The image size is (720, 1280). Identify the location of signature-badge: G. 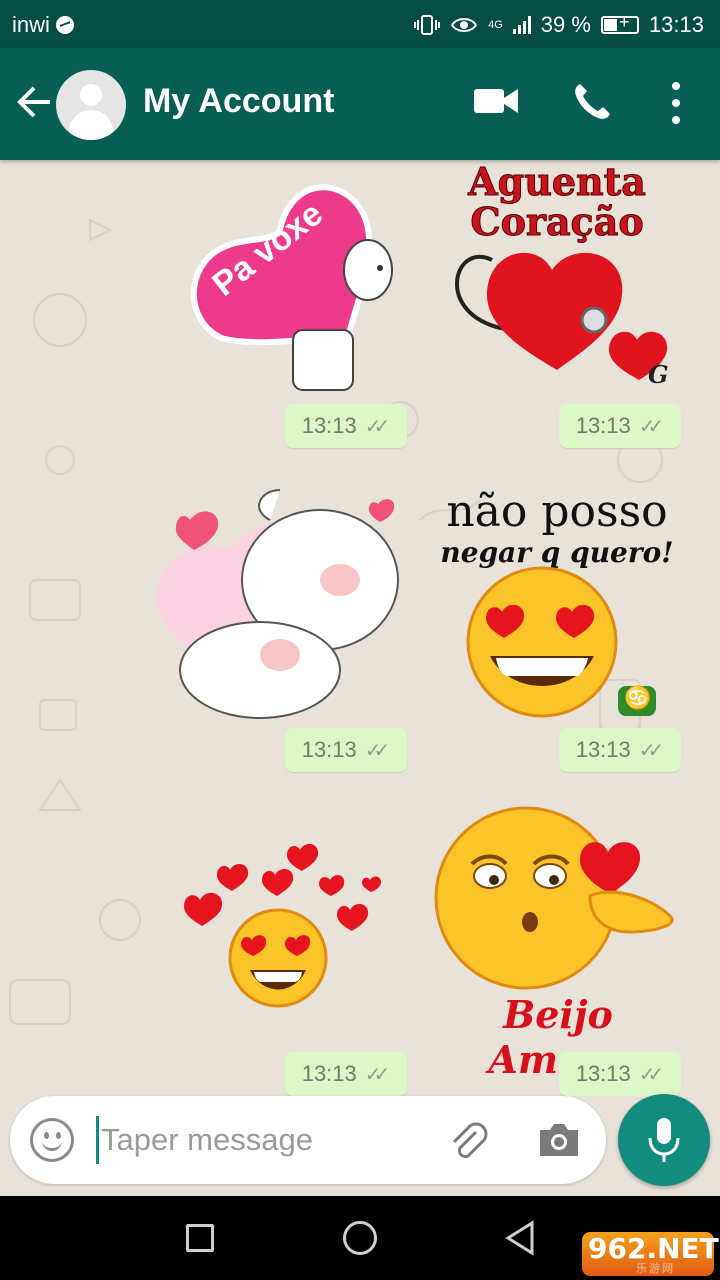
(658, 374).